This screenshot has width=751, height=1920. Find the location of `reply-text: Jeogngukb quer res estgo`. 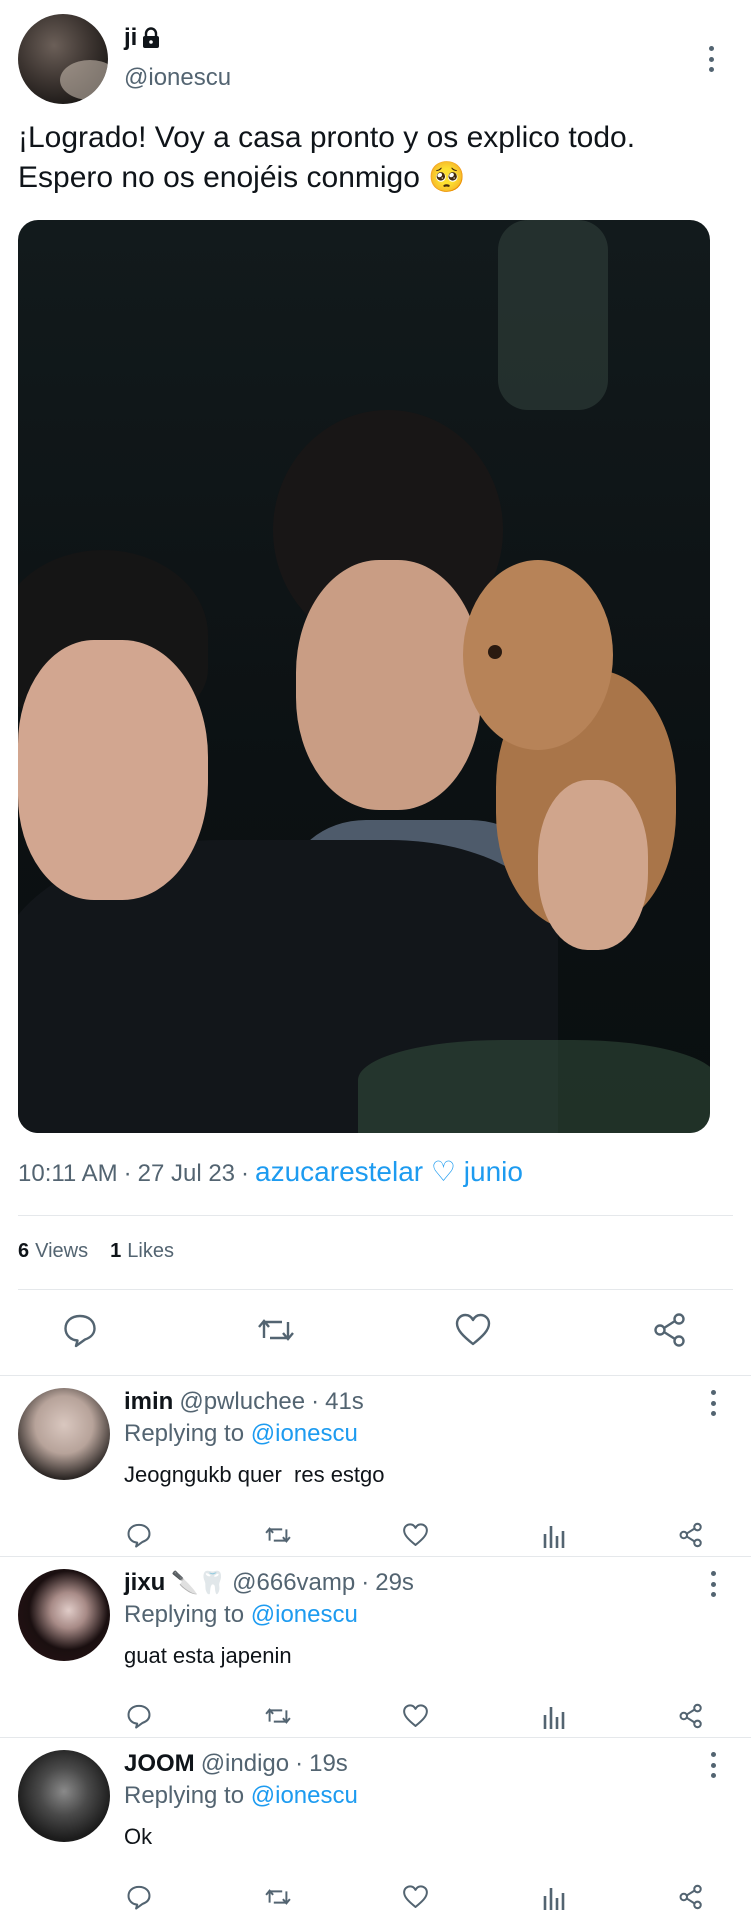

reply-text: Jeogngukb quer res estgo is located at coordinates (254, 1474).